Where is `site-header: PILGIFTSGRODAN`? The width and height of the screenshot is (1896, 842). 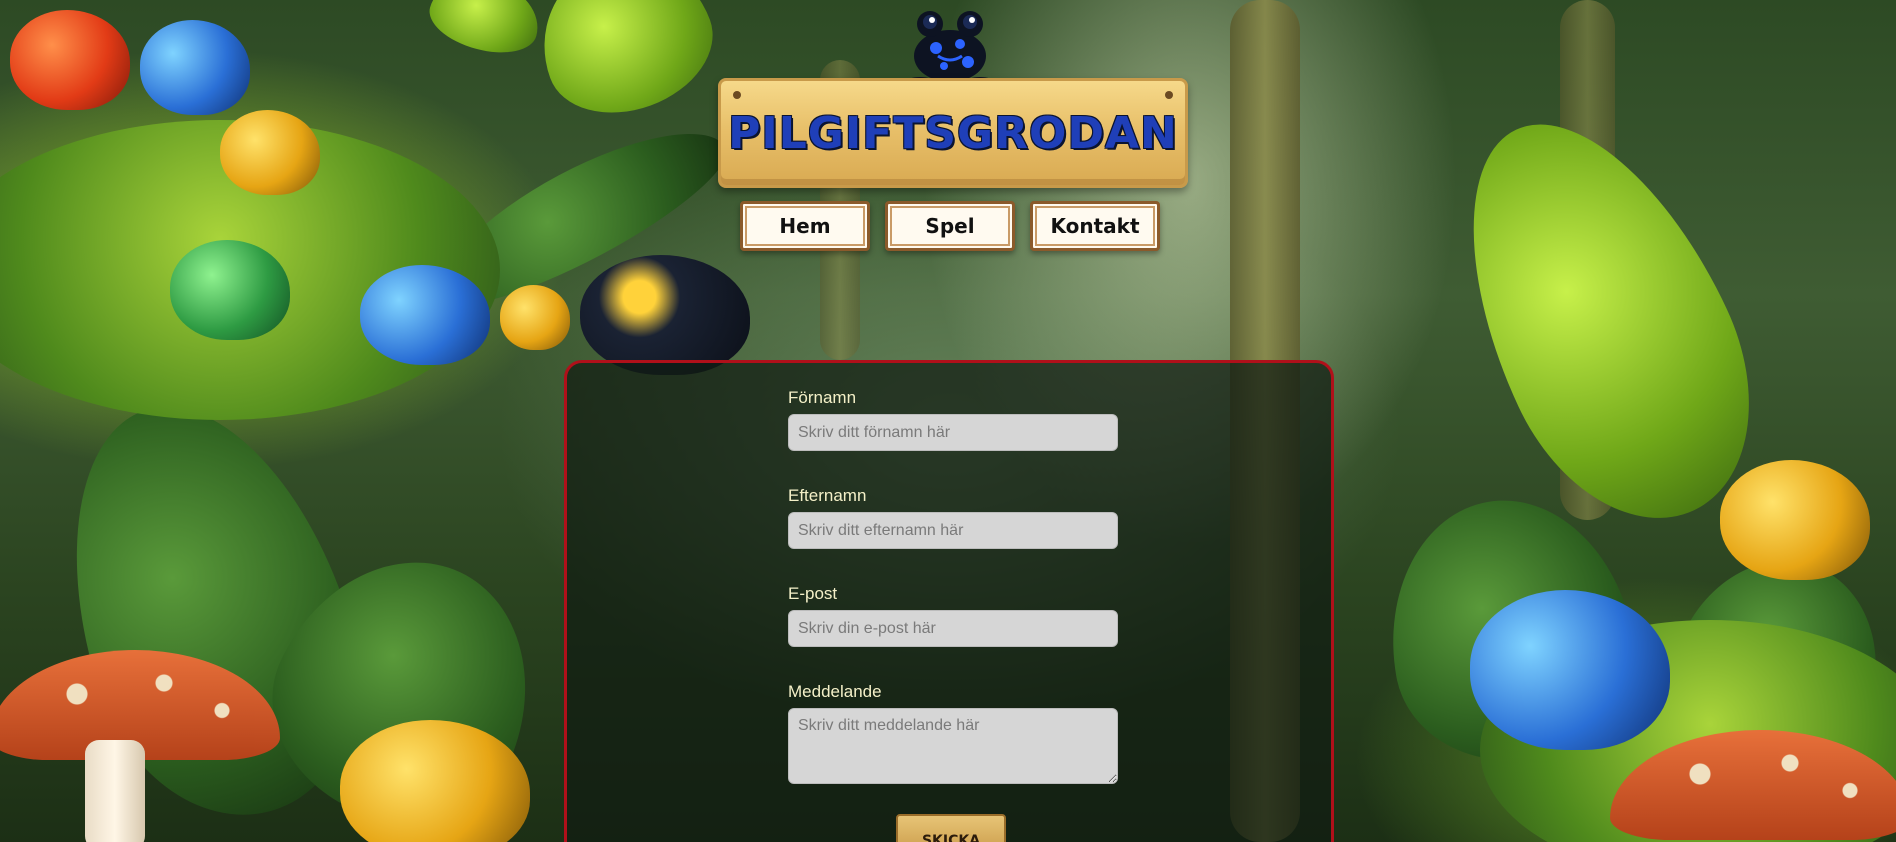 site-header: PILGIFTSGRODAN is located at coordinates (953, 96).